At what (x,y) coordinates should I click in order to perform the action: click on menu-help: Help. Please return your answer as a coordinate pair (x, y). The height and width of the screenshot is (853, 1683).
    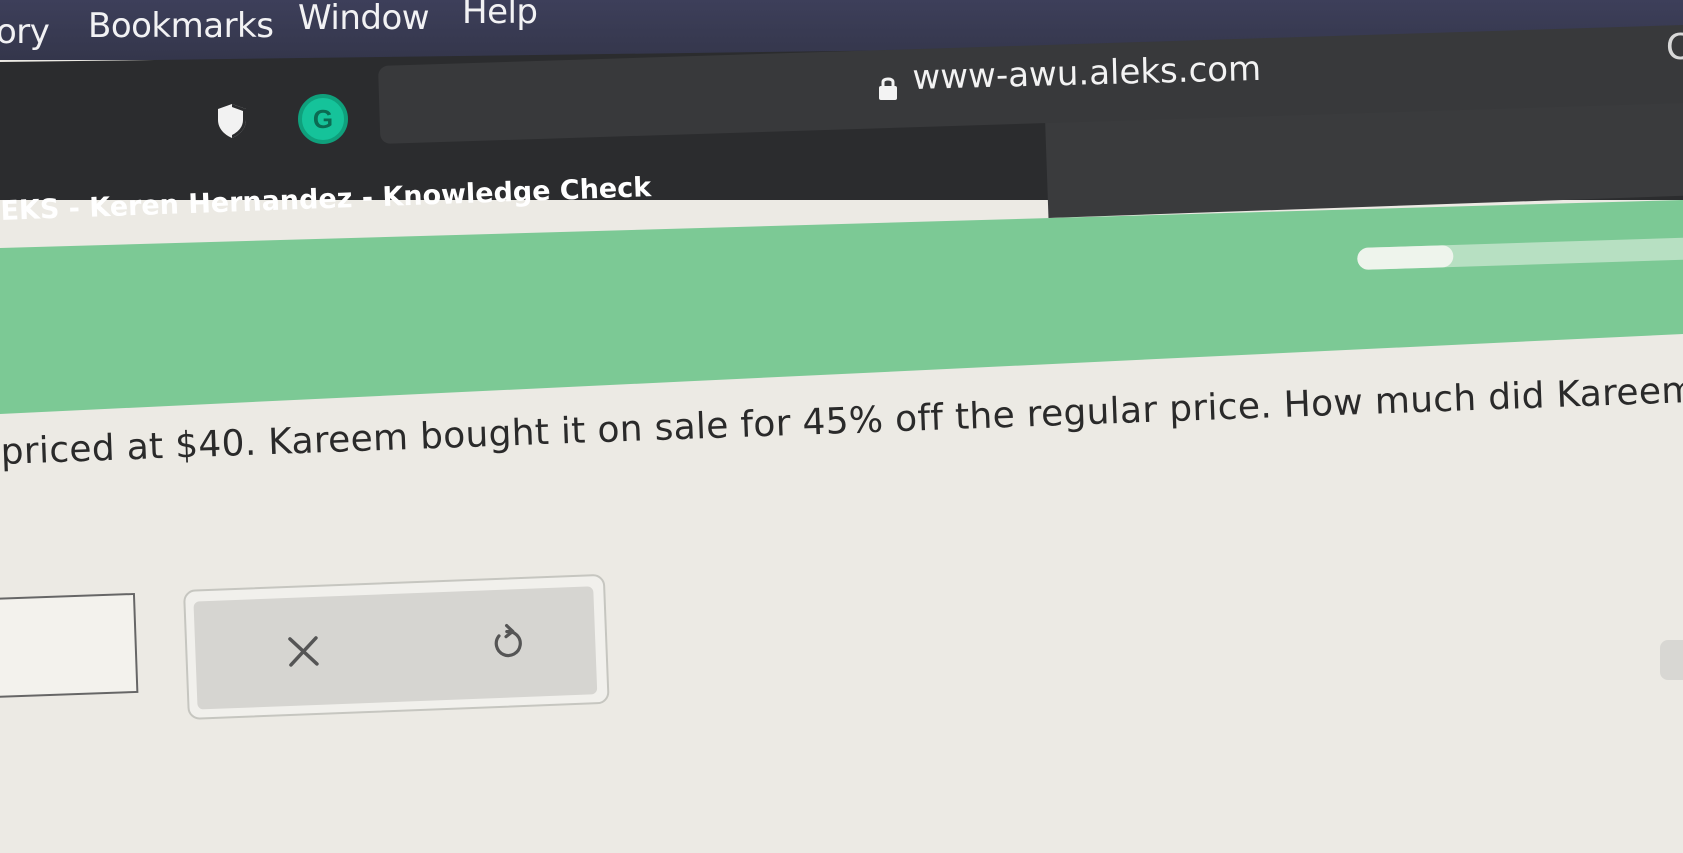
    Looking at the image, I should click on (500, 16).